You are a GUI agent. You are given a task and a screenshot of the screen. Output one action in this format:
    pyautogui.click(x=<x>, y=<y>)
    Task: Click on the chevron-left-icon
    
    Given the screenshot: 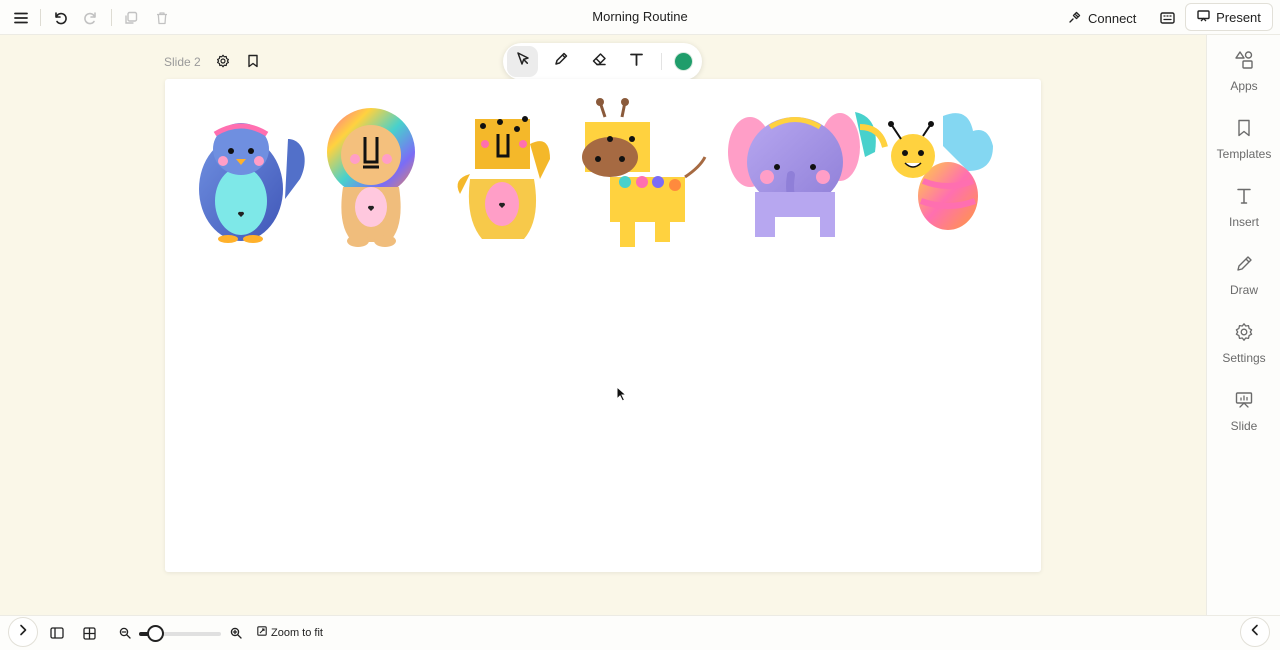 What is the action you would take?
    pyautogui.click(x=1255, y=632)
    